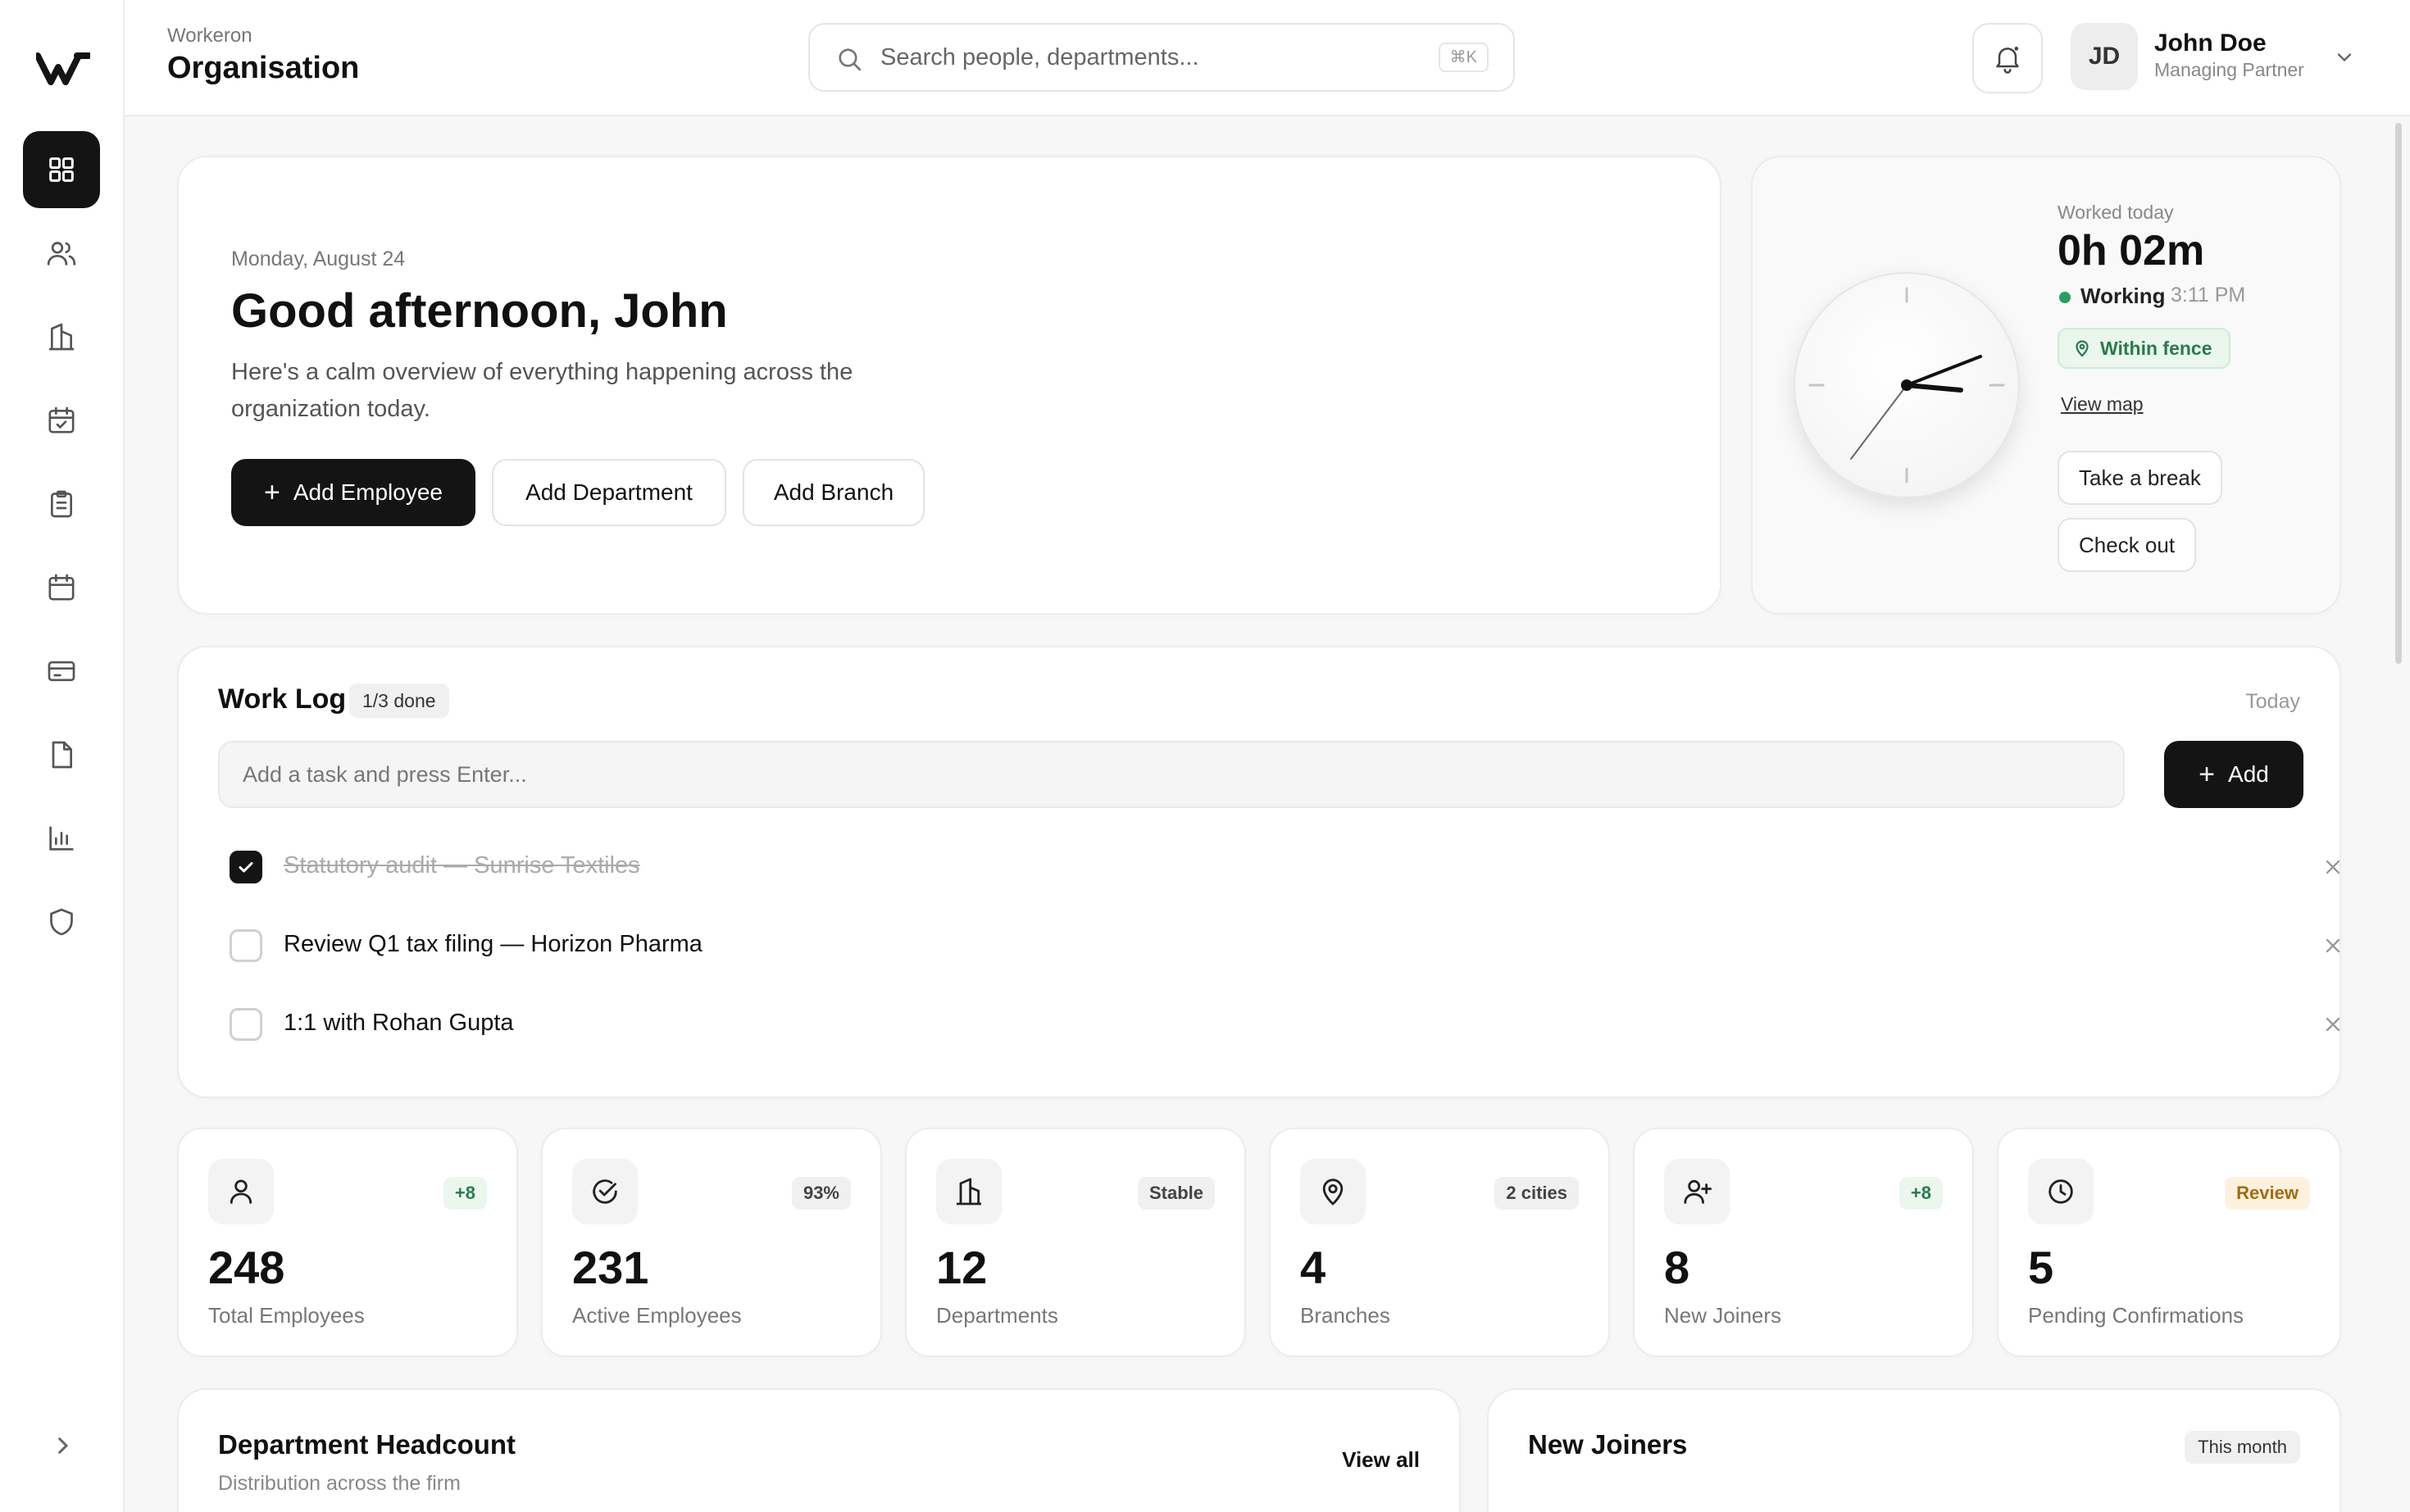  I want to click on bar-chart-icon, so click(62, 838).